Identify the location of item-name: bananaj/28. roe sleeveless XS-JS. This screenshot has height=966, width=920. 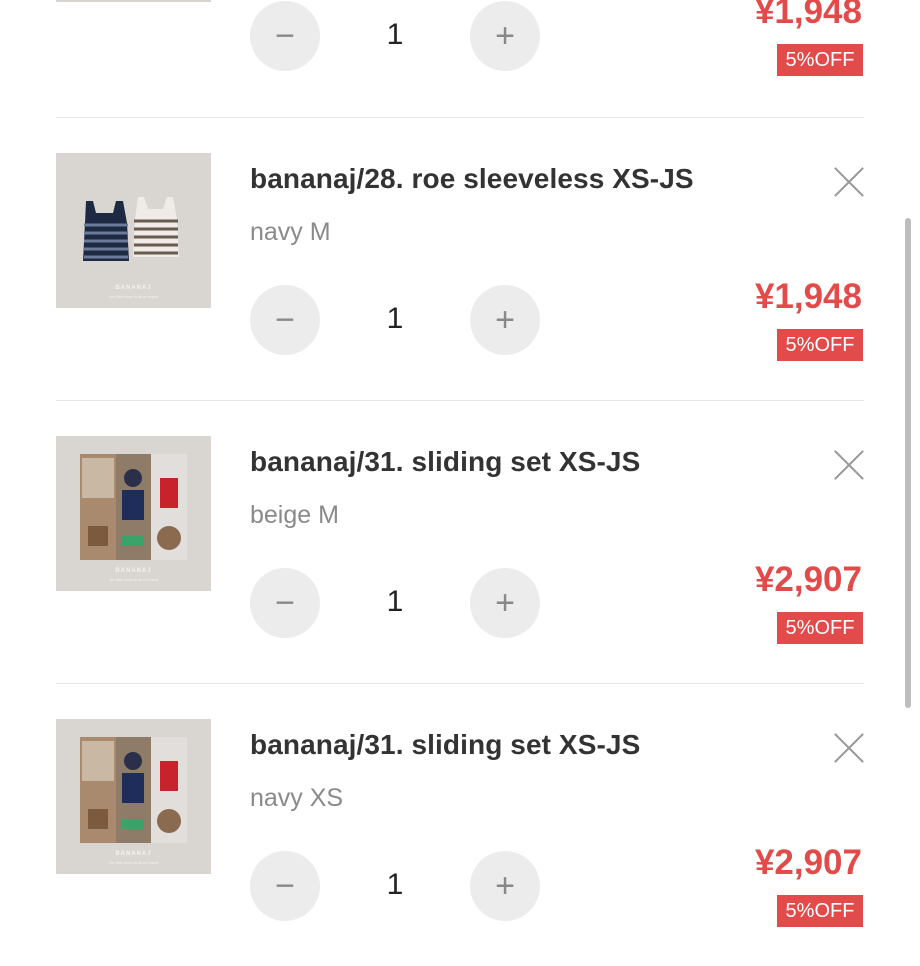
(472, 179).